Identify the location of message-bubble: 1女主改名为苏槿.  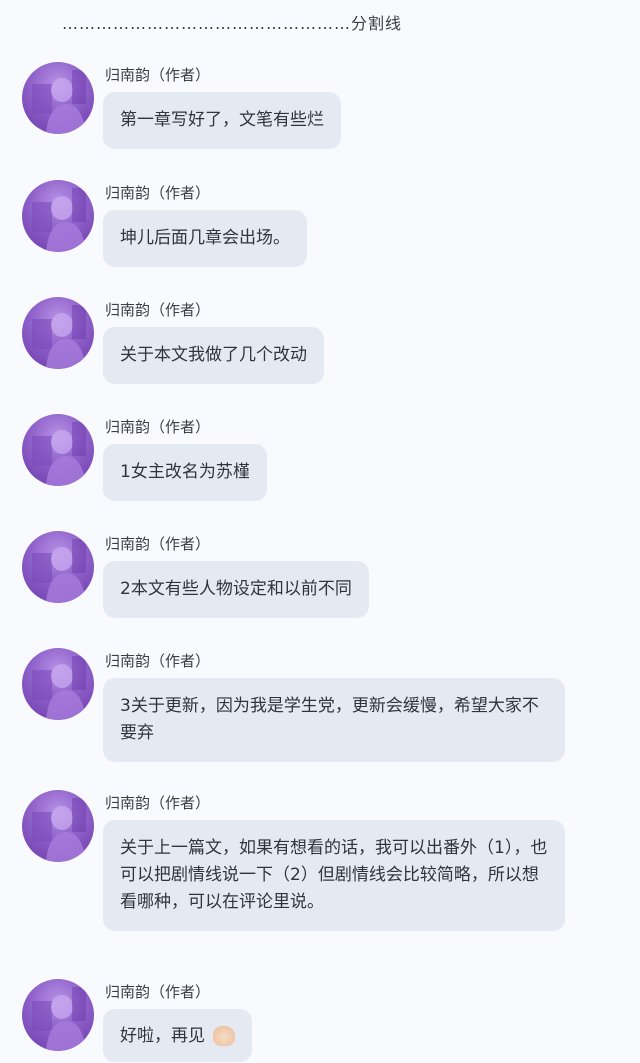
(185, 472).